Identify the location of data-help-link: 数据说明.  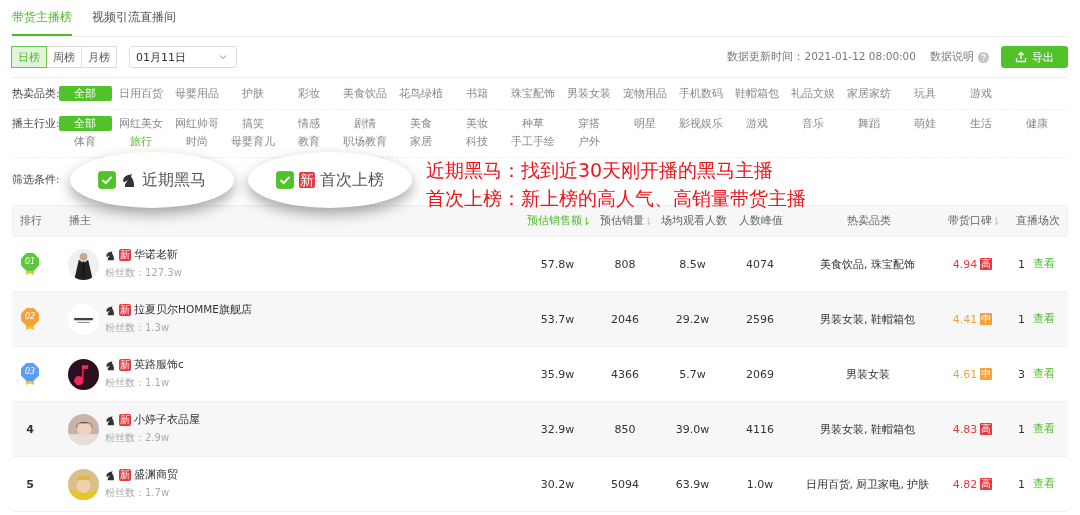
(952, 57).